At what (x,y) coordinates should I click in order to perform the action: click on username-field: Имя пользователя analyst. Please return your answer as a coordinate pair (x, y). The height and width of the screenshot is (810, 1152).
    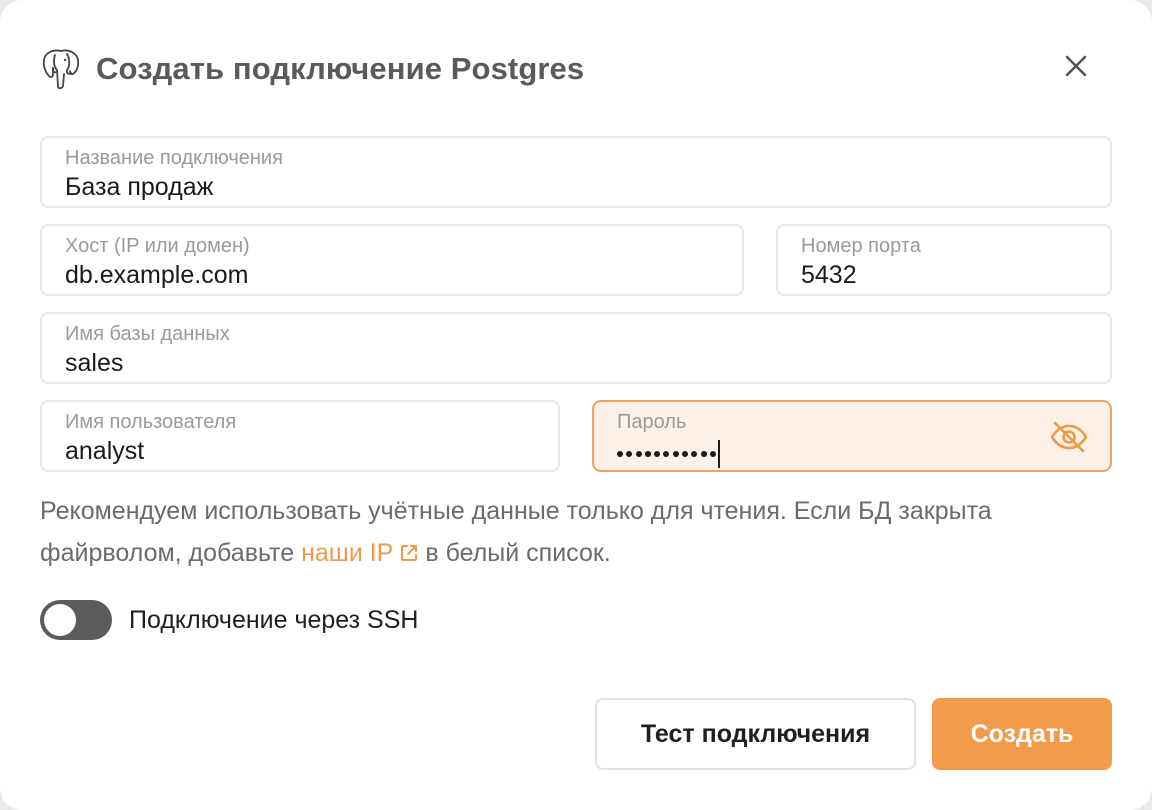
    Looking at the image, I should click on (300, 436).